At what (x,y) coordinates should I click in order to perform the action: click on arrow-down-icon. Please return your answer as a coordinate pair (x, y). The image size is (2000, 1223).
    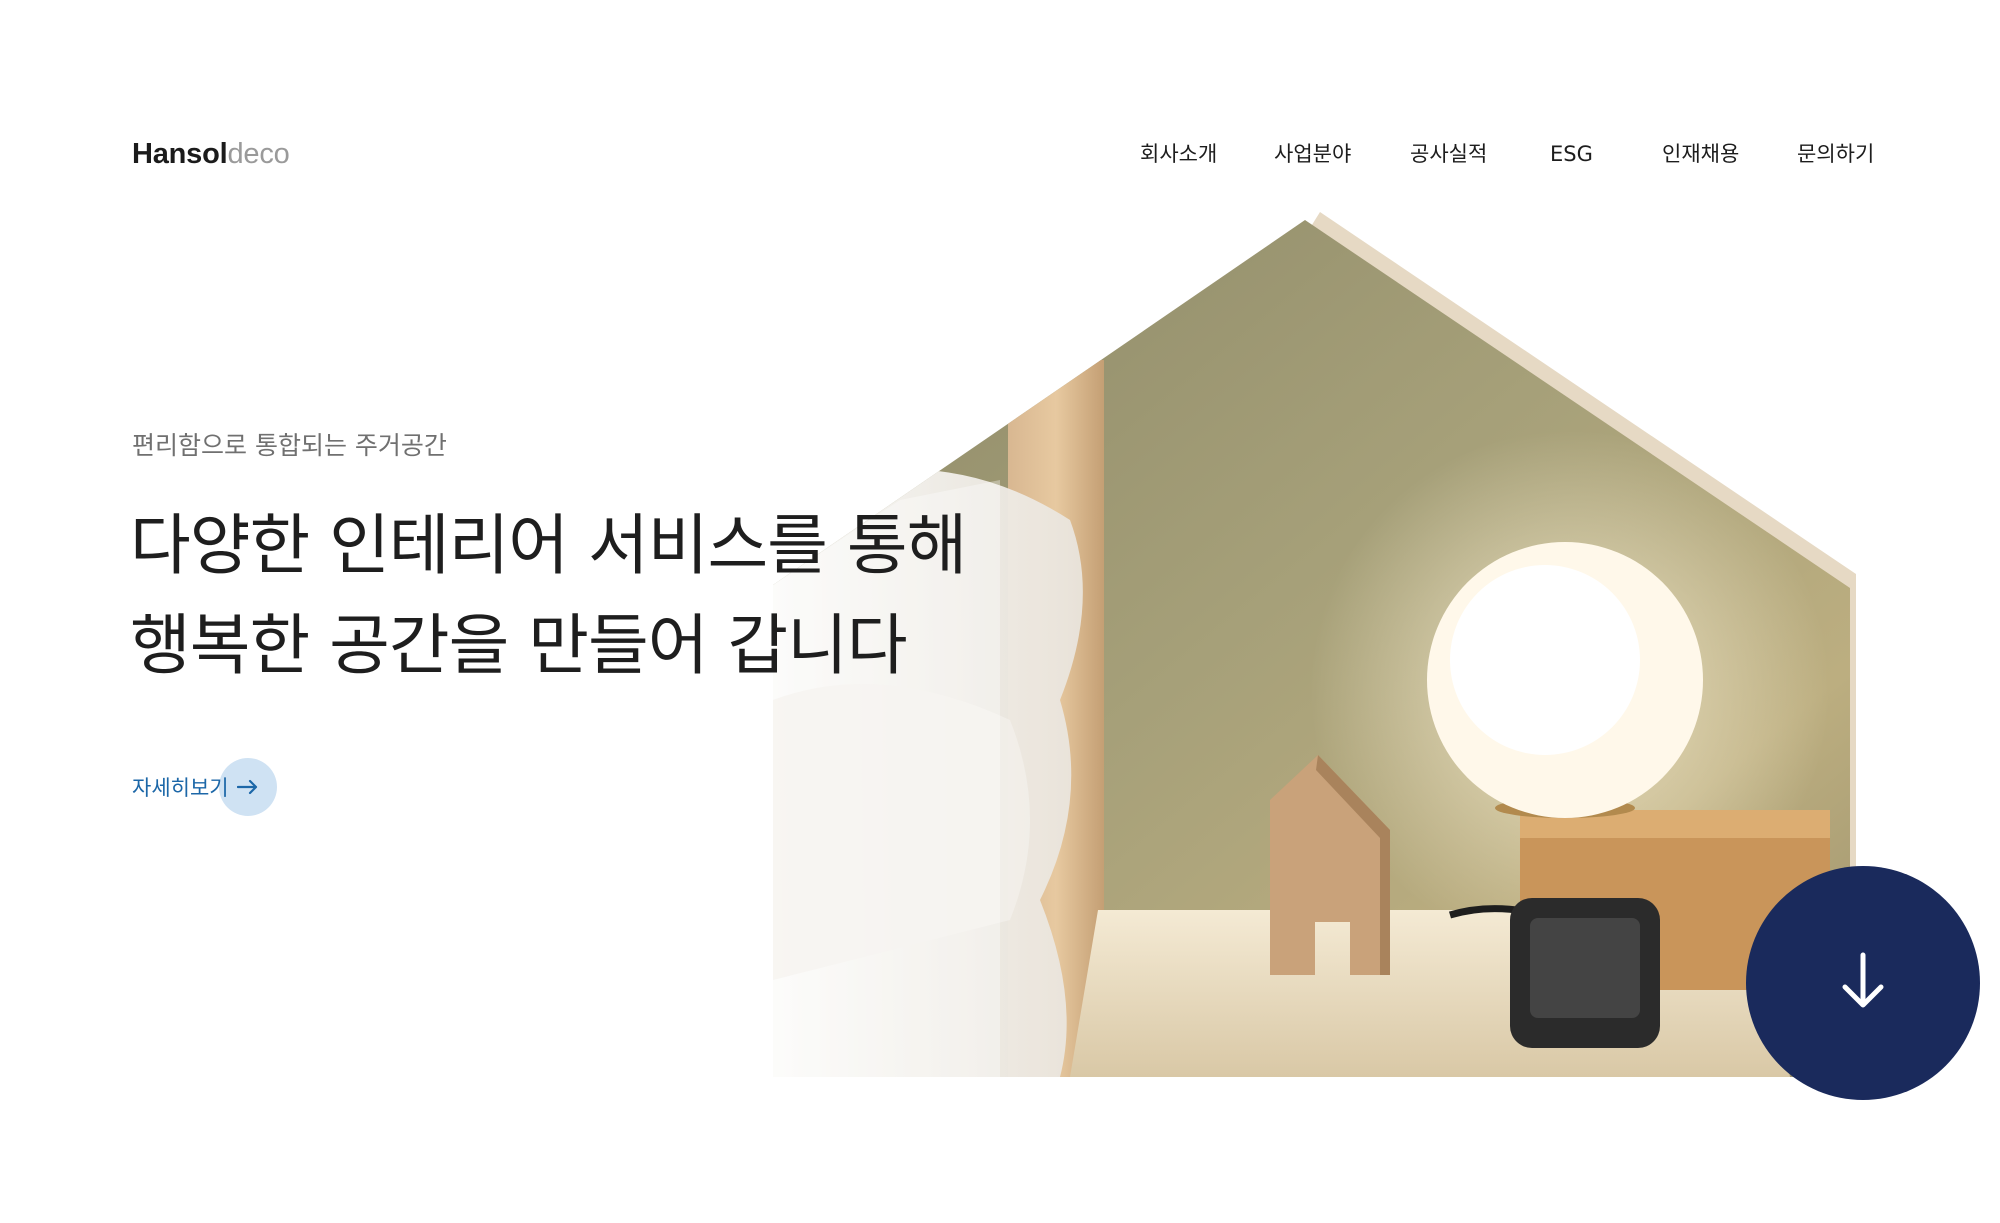
    Looking at the image, I should click on (1863, 983).